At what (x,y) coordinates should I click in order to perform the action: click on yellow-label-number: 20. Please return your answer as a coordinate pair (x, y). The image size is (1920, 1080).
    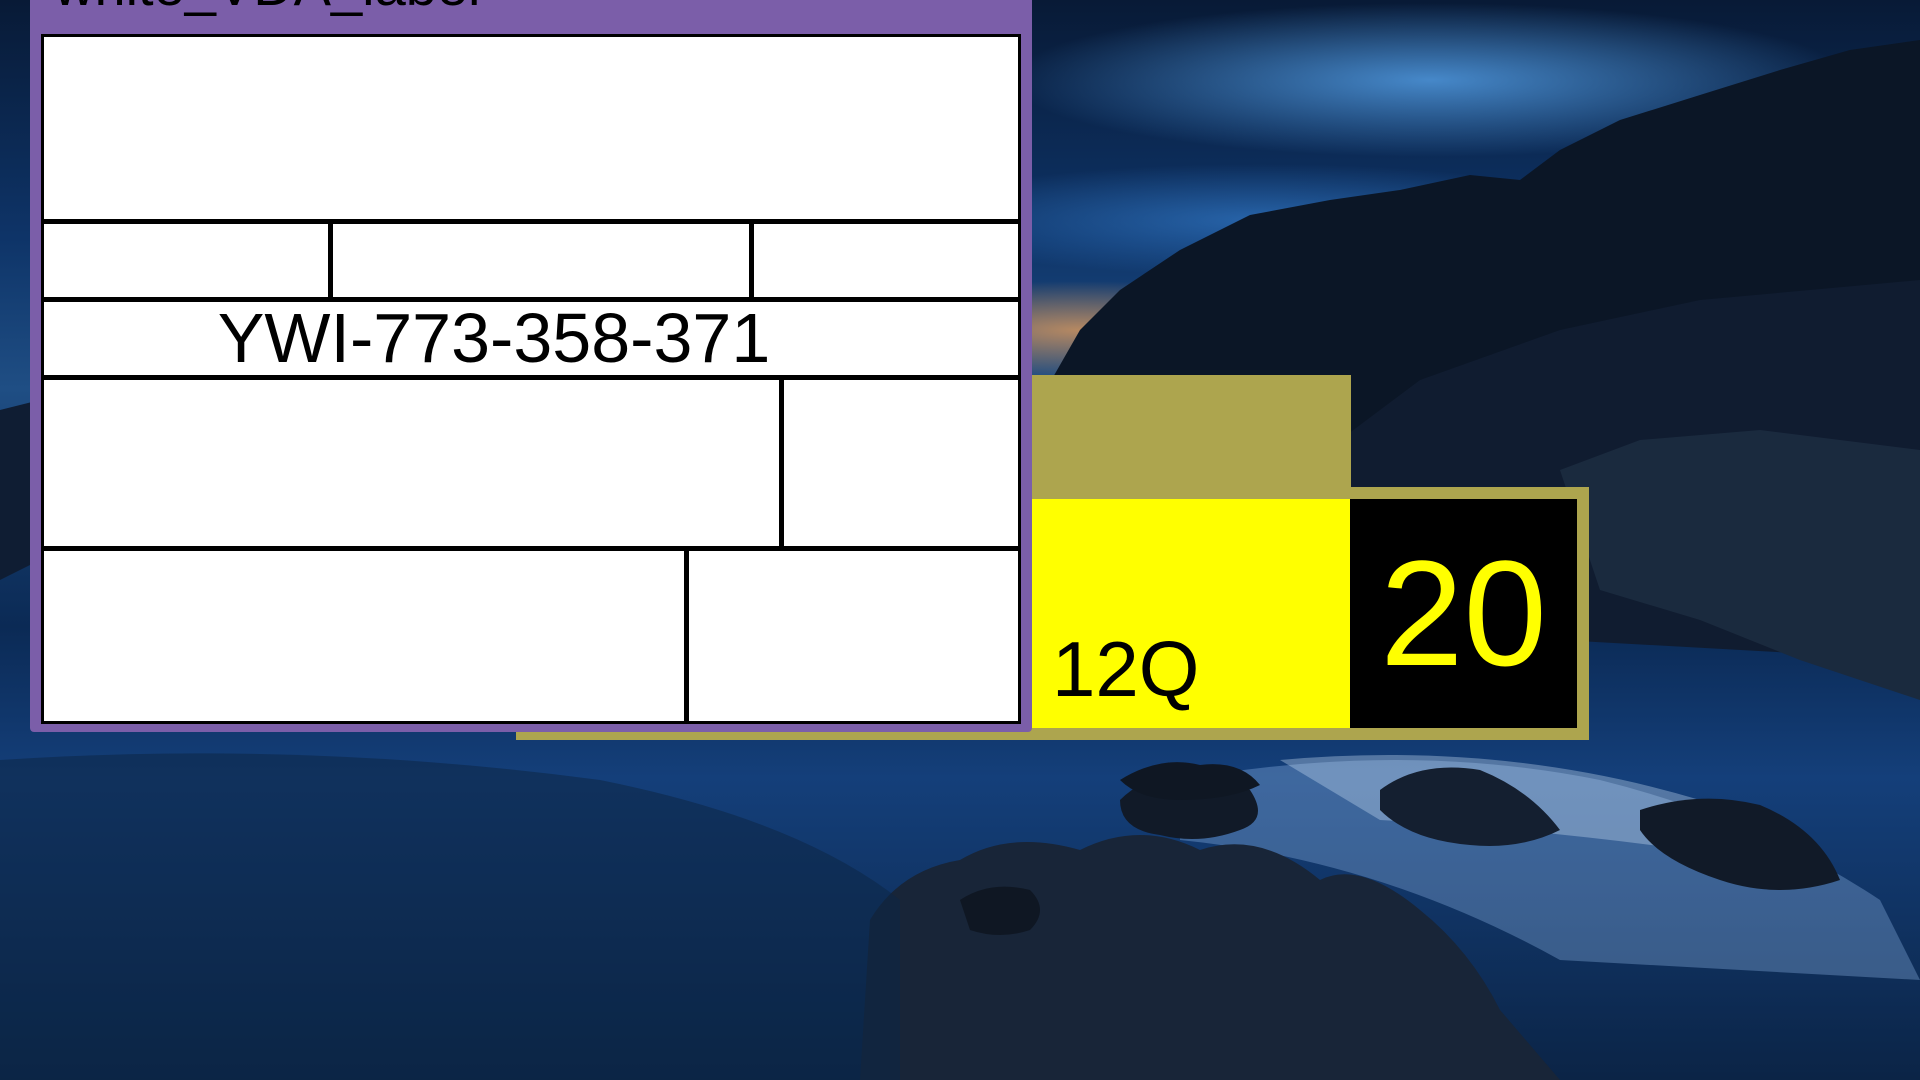
    Looking at the image, I should click on (1463, 613).